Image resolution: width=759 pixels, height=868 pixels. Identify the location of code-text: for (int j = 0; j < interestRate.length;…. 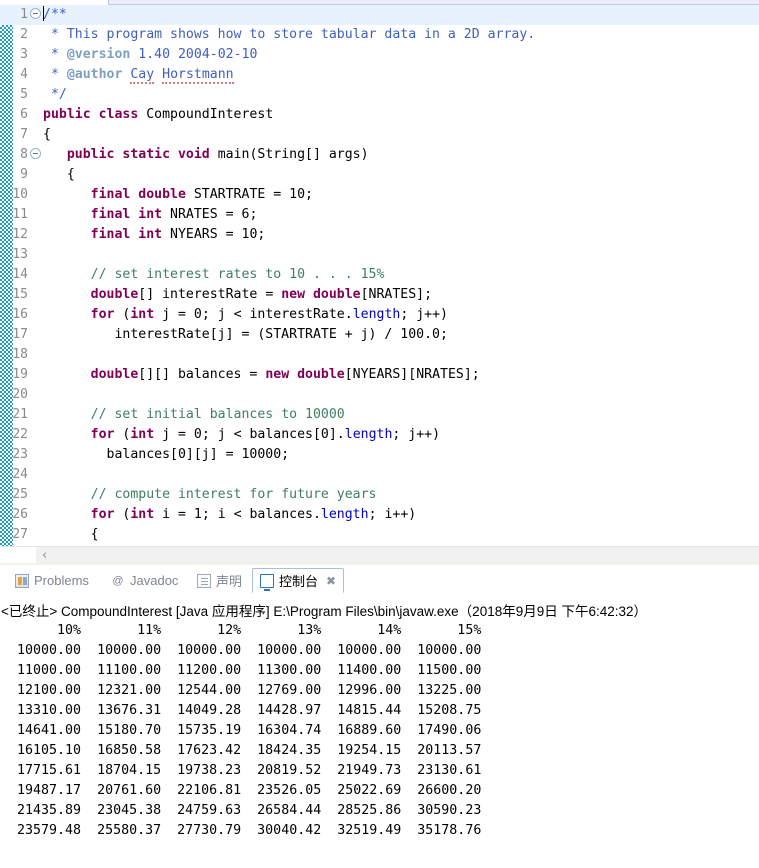
(245, 315).